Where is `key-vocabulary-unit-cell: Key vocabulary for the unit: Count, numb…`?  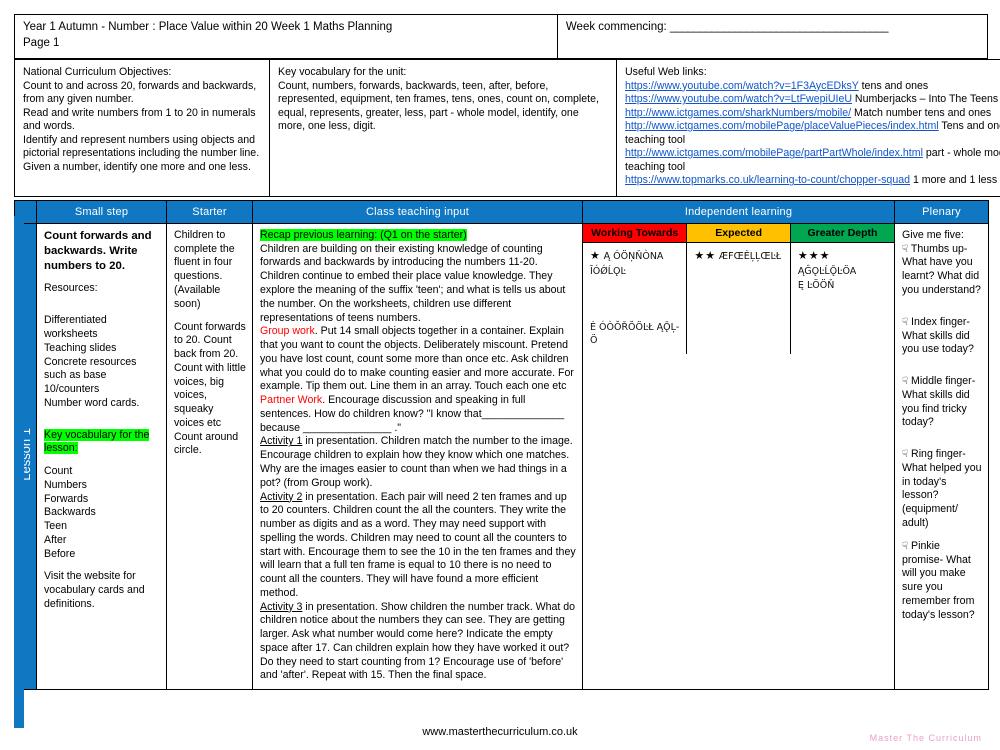 key-vocabulary-unit-cell: Key vocabulary for the unit: Count, numb… is located at coordinates (443, 128).